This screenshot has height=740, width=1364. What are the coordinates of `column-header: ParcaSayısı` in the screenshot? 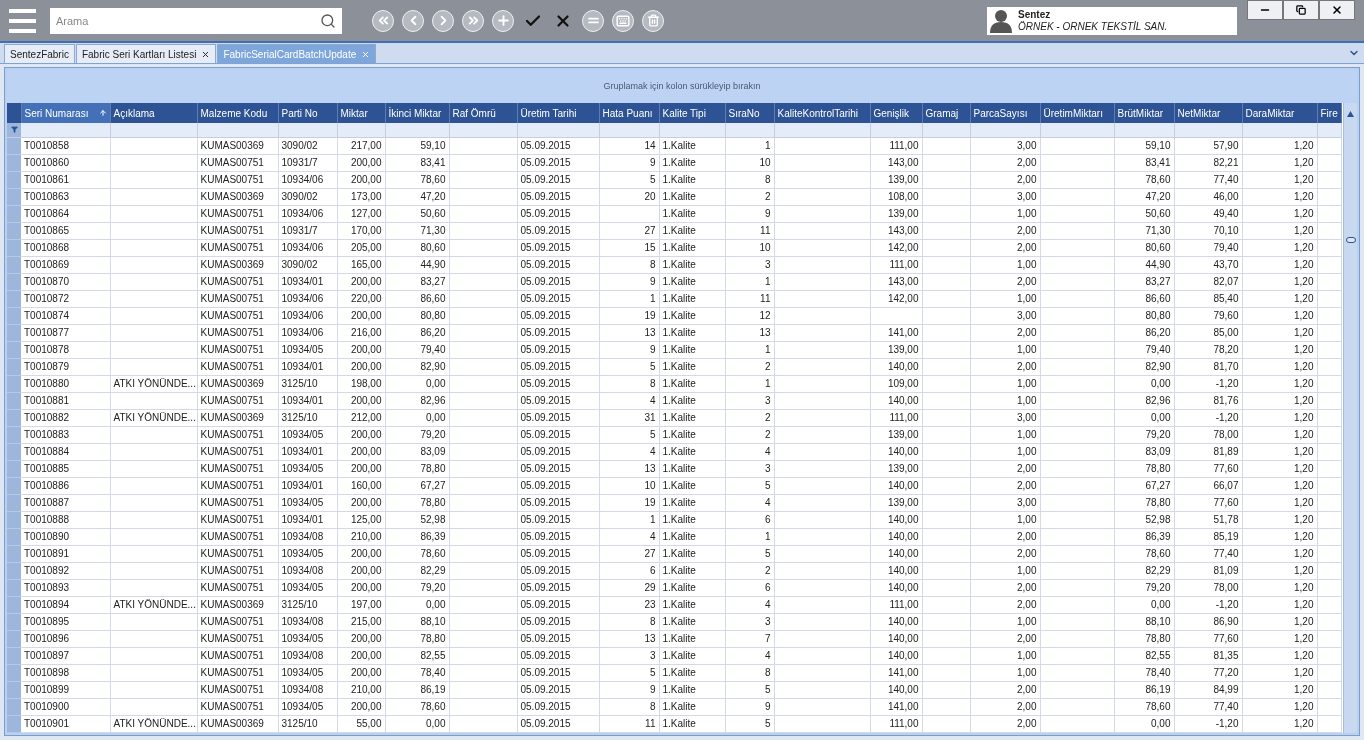 It's located at (1005, 113).